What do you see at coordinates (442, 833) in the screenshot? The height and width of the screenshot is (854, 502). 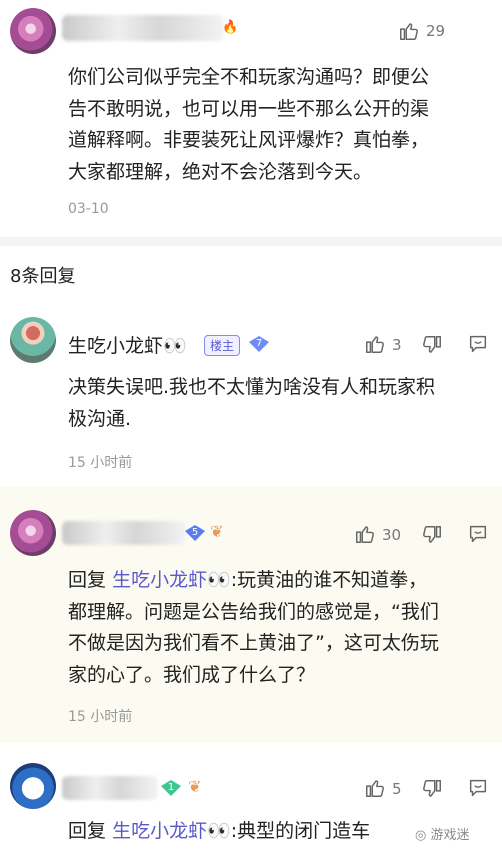 I see `watermark: ◎ 游戏迷` at bounding box center [442, 833].